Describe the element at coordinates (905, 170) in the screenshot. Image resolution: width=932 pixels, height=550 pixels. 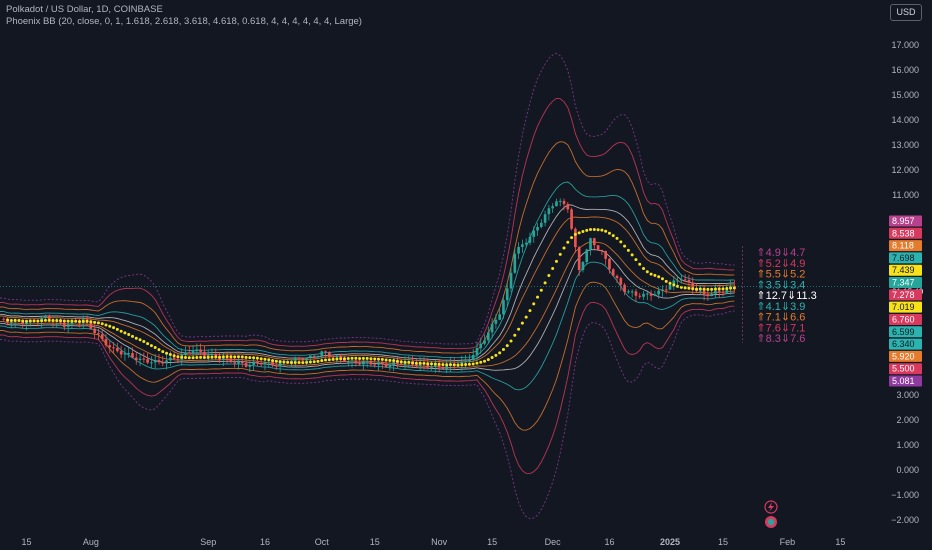
I see `y-tick-label: 12.000` at that location.